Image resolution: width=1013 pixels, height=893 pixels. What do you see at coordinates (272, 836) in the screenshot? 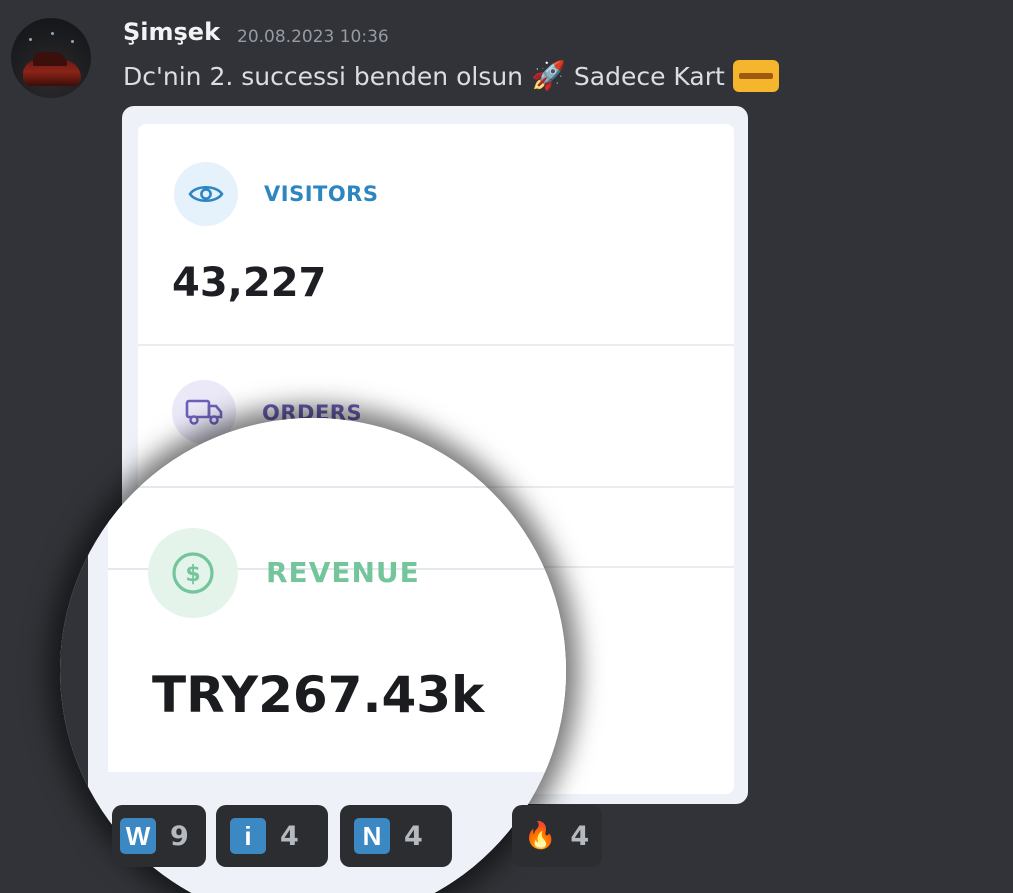
I see `reaction-info: i 4` at bounding box center [272, 836].